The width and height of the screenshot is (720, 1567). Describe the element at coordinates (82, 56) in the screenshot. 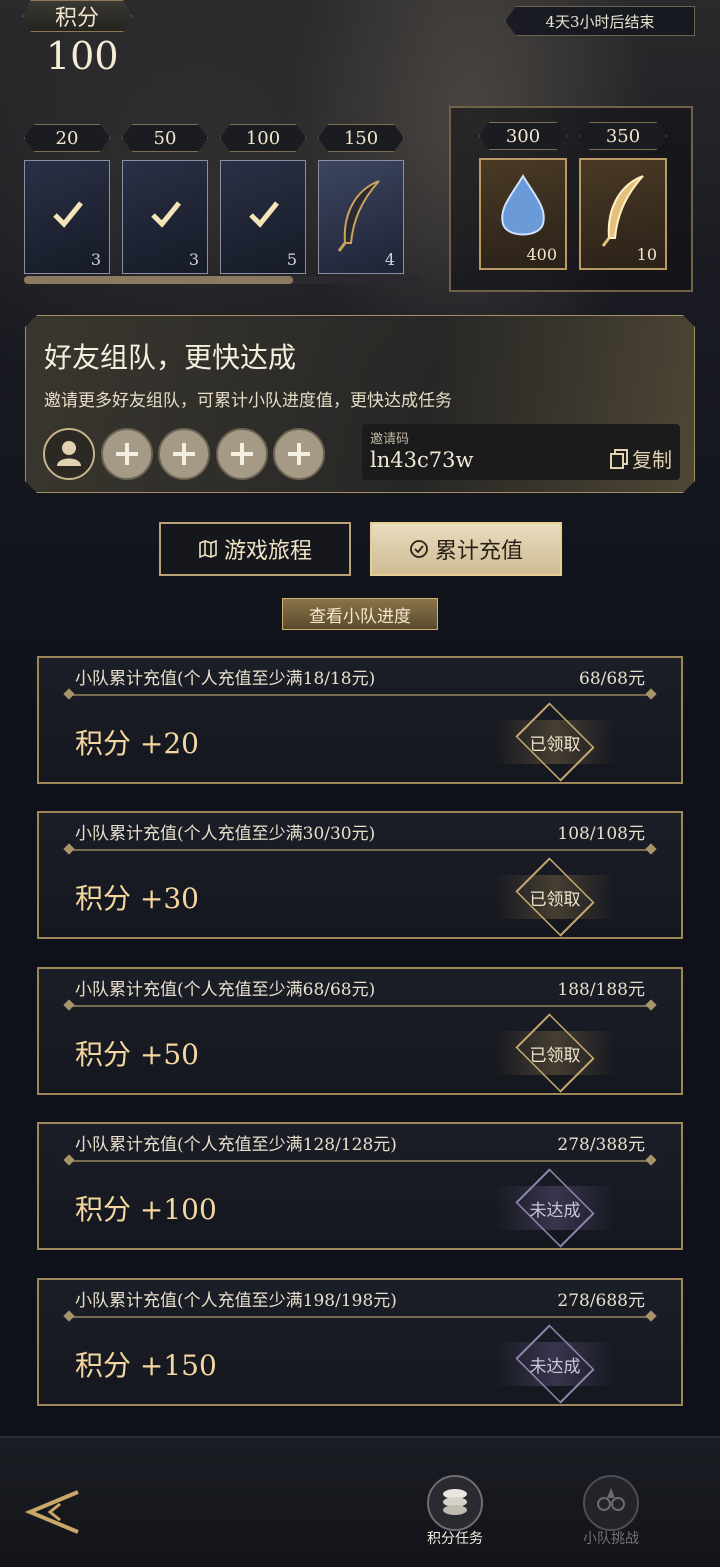

I see `points-value: 100` at that location.